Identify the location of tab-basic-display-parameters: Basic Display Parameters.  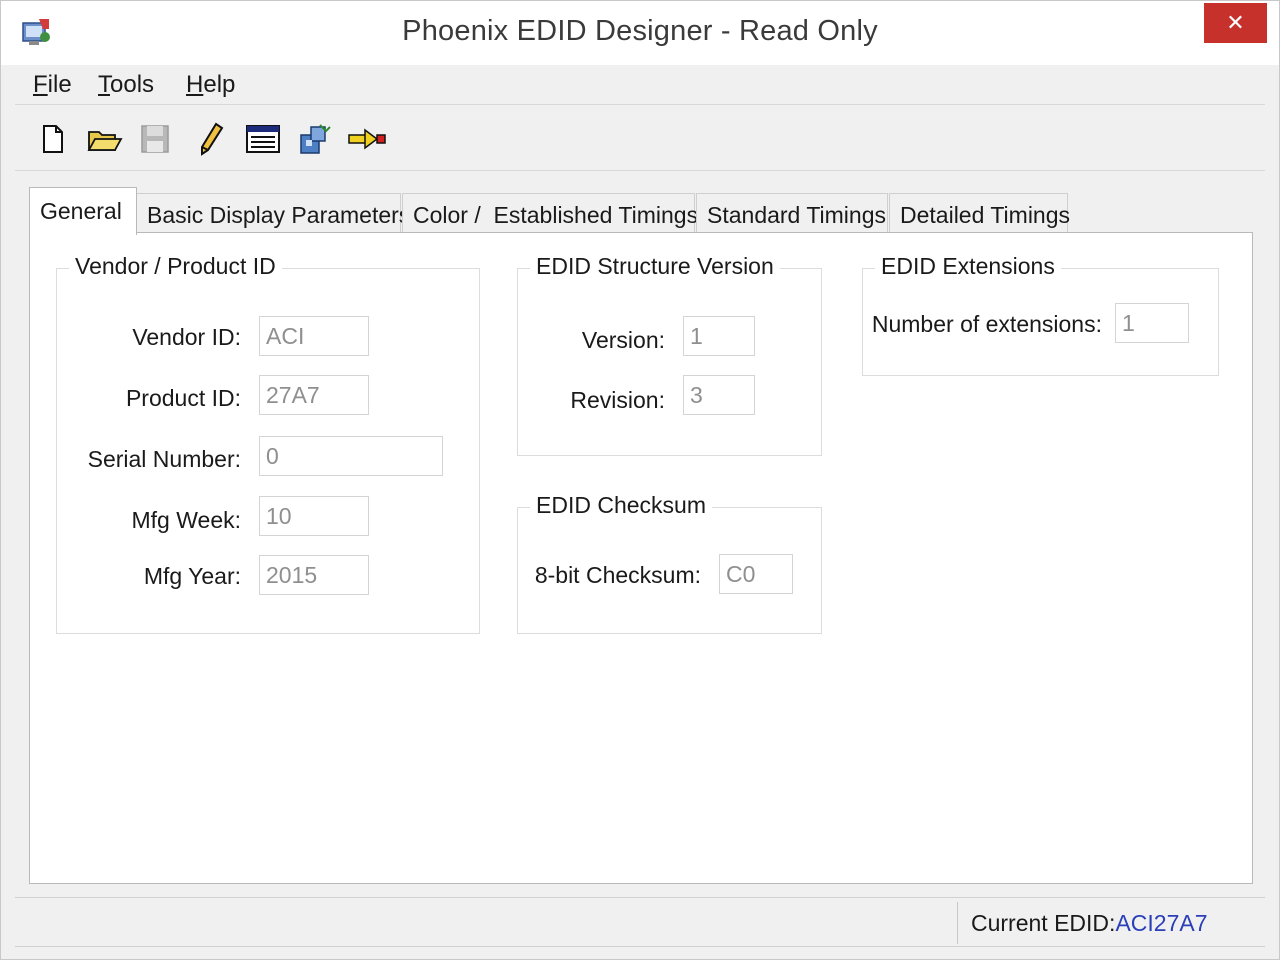
(273, 213).